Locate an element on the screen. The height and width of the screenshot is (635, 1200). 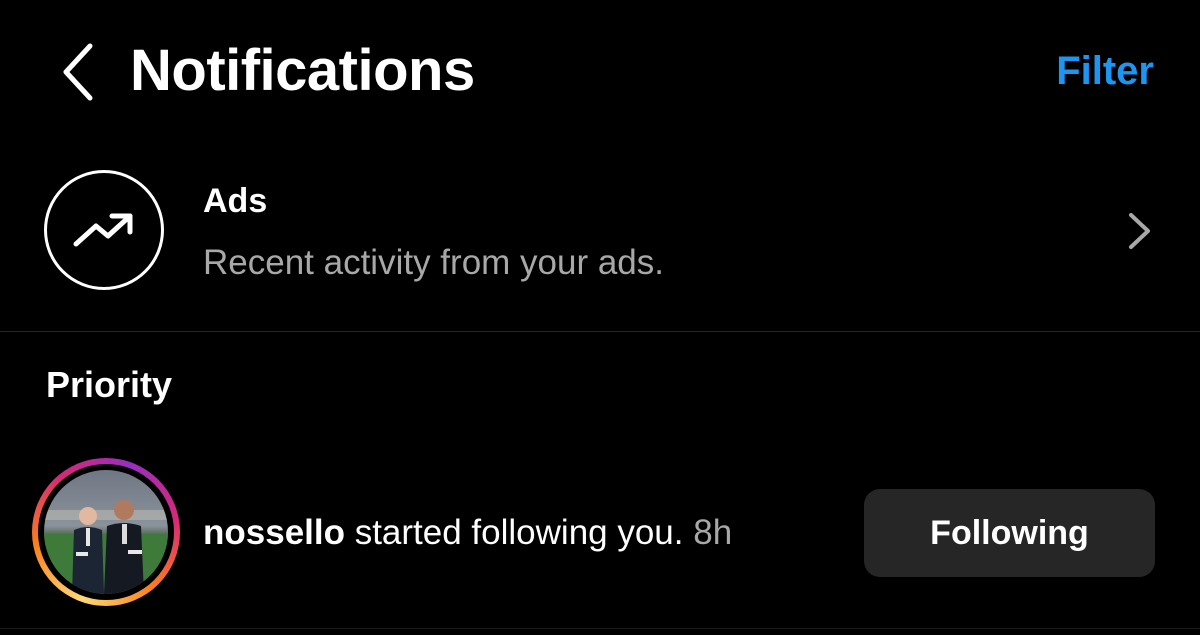
page-title: Notifications is located at coordinates (302, 70).